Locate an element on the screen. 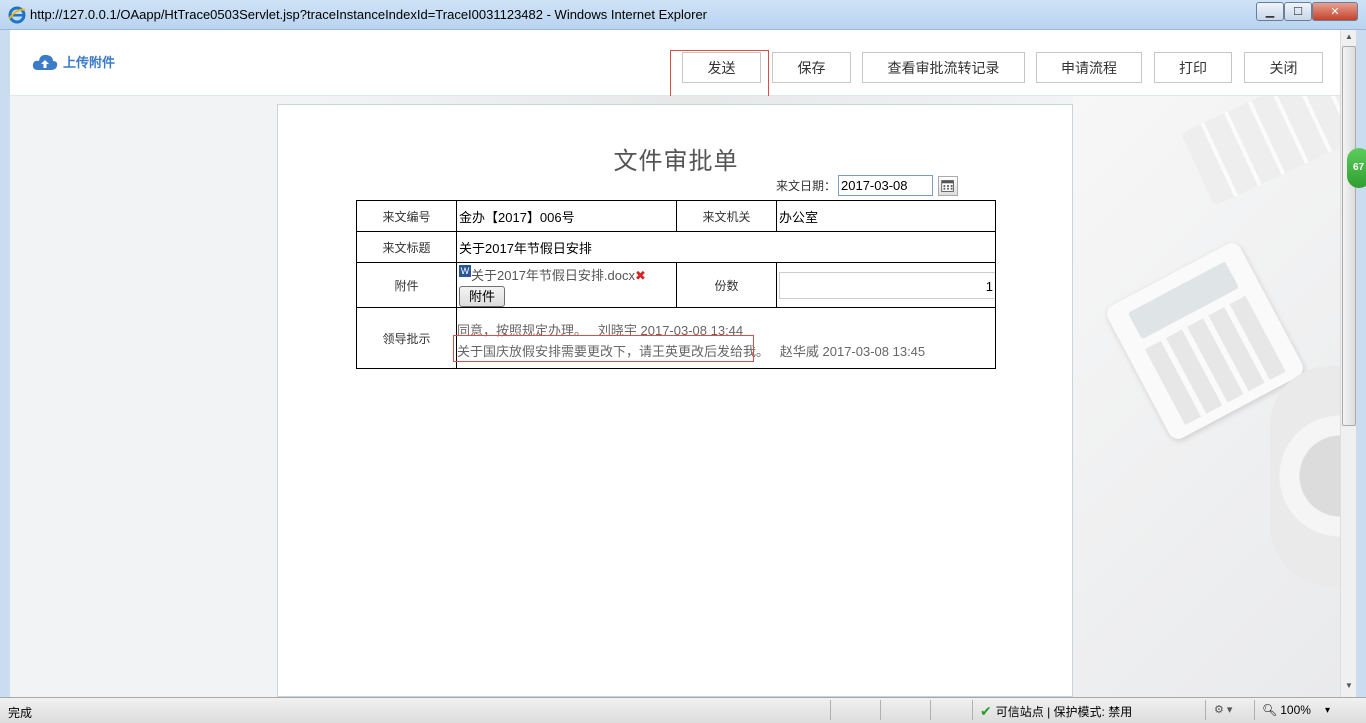 Image resolution: width=1366 pixels, height=723 pixels. table-row: 附件 W 关于2017年节假日安排.docx✖ 附件 份数 1 is located at coordinates (676, 285).